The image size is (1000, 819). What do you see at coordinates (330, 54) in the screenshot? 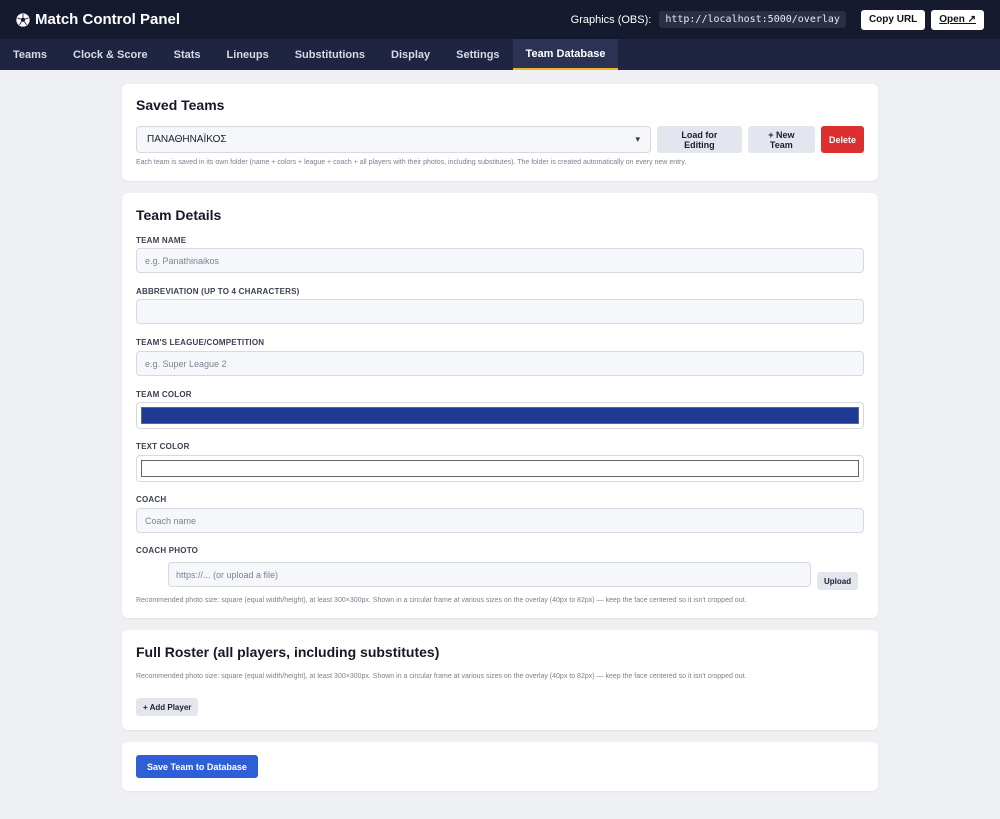
I see `tab-substitutions: Substitutions` at bounding box center [330, 54].